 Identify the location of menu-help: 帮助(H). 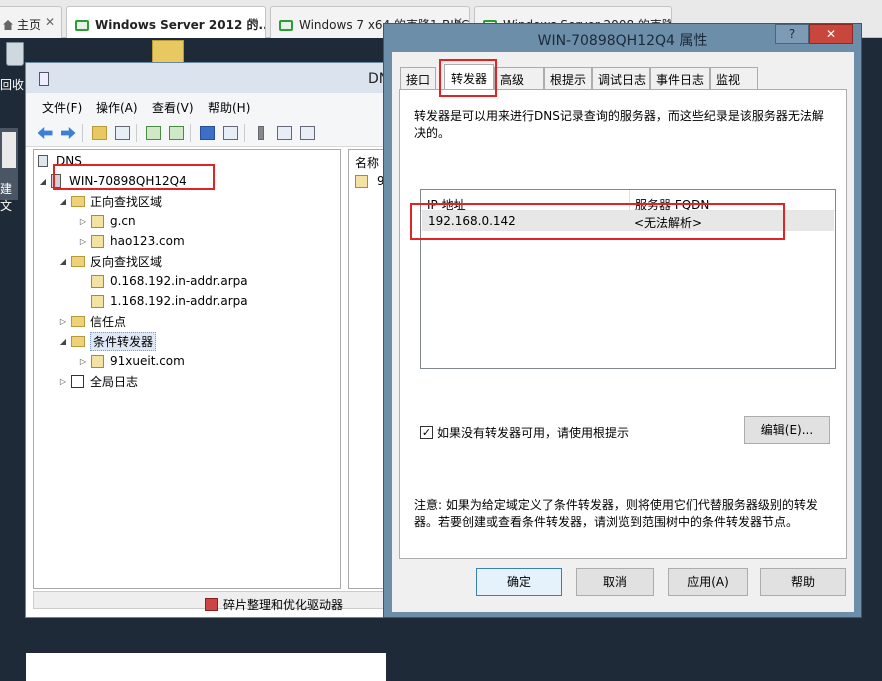
(229, 107).